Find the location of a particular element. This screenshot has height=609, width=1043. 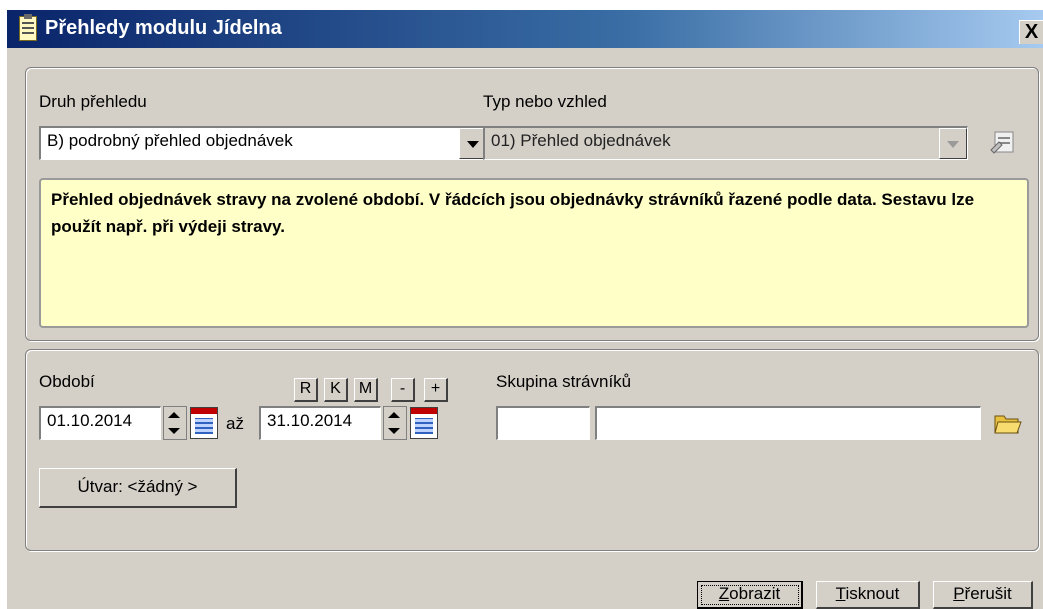

year-button: R is located at coordinates (306, 390).